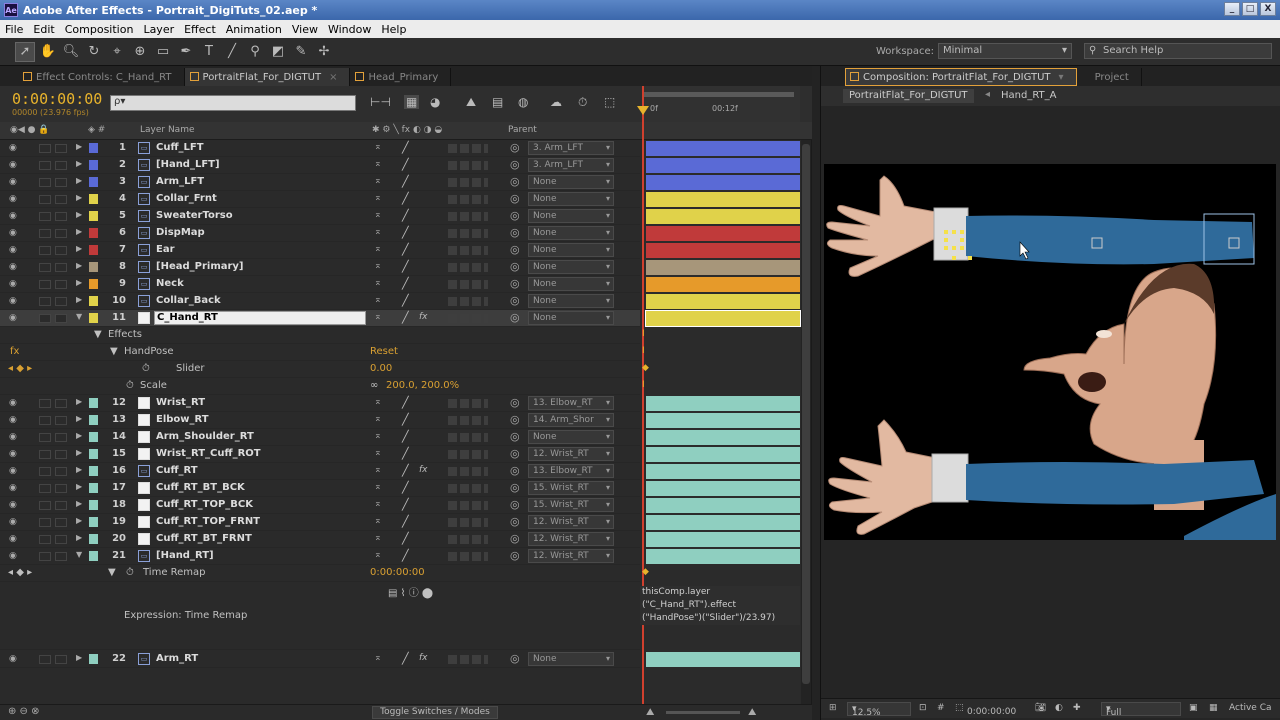 This screenshot has width=1280, height=720. Describe the element at coordinates (200, 266) in the screenshot. I see `layer-name: [Head_Primary]` at that location.